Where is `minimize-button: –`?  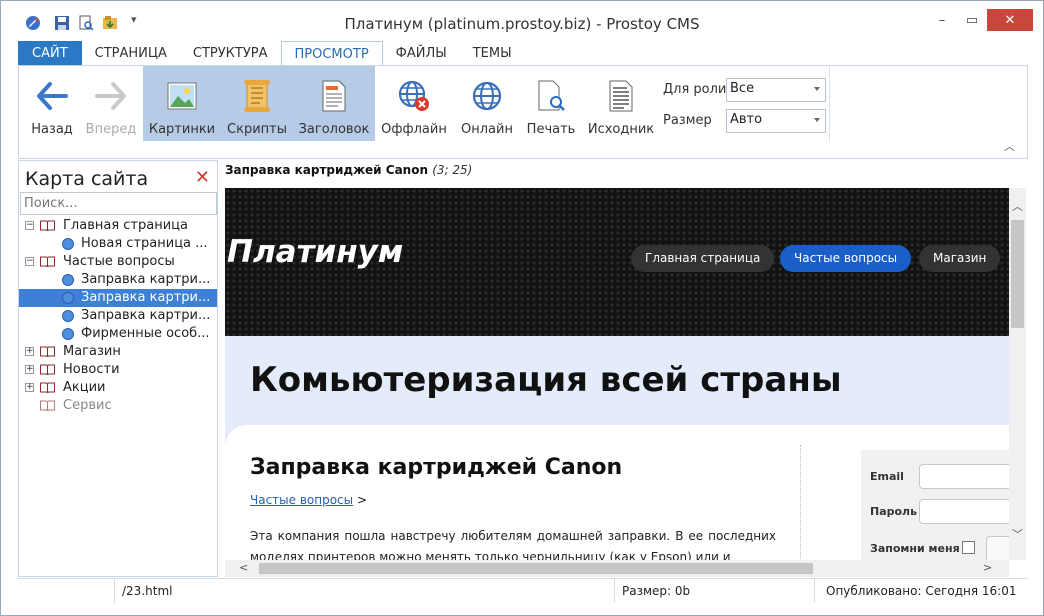 minimize-button: – is located at coordinates (942, 20).